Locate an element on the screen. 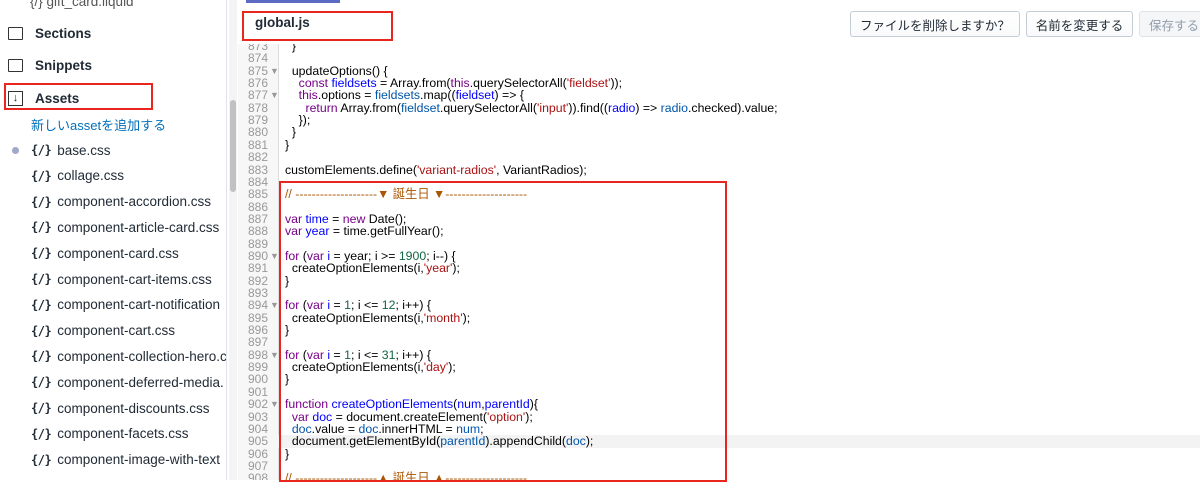 The width and height of the screenshot is (1200, 482). asset-file-item: {/} component-cart-notification is located at coordinates (125, 305).